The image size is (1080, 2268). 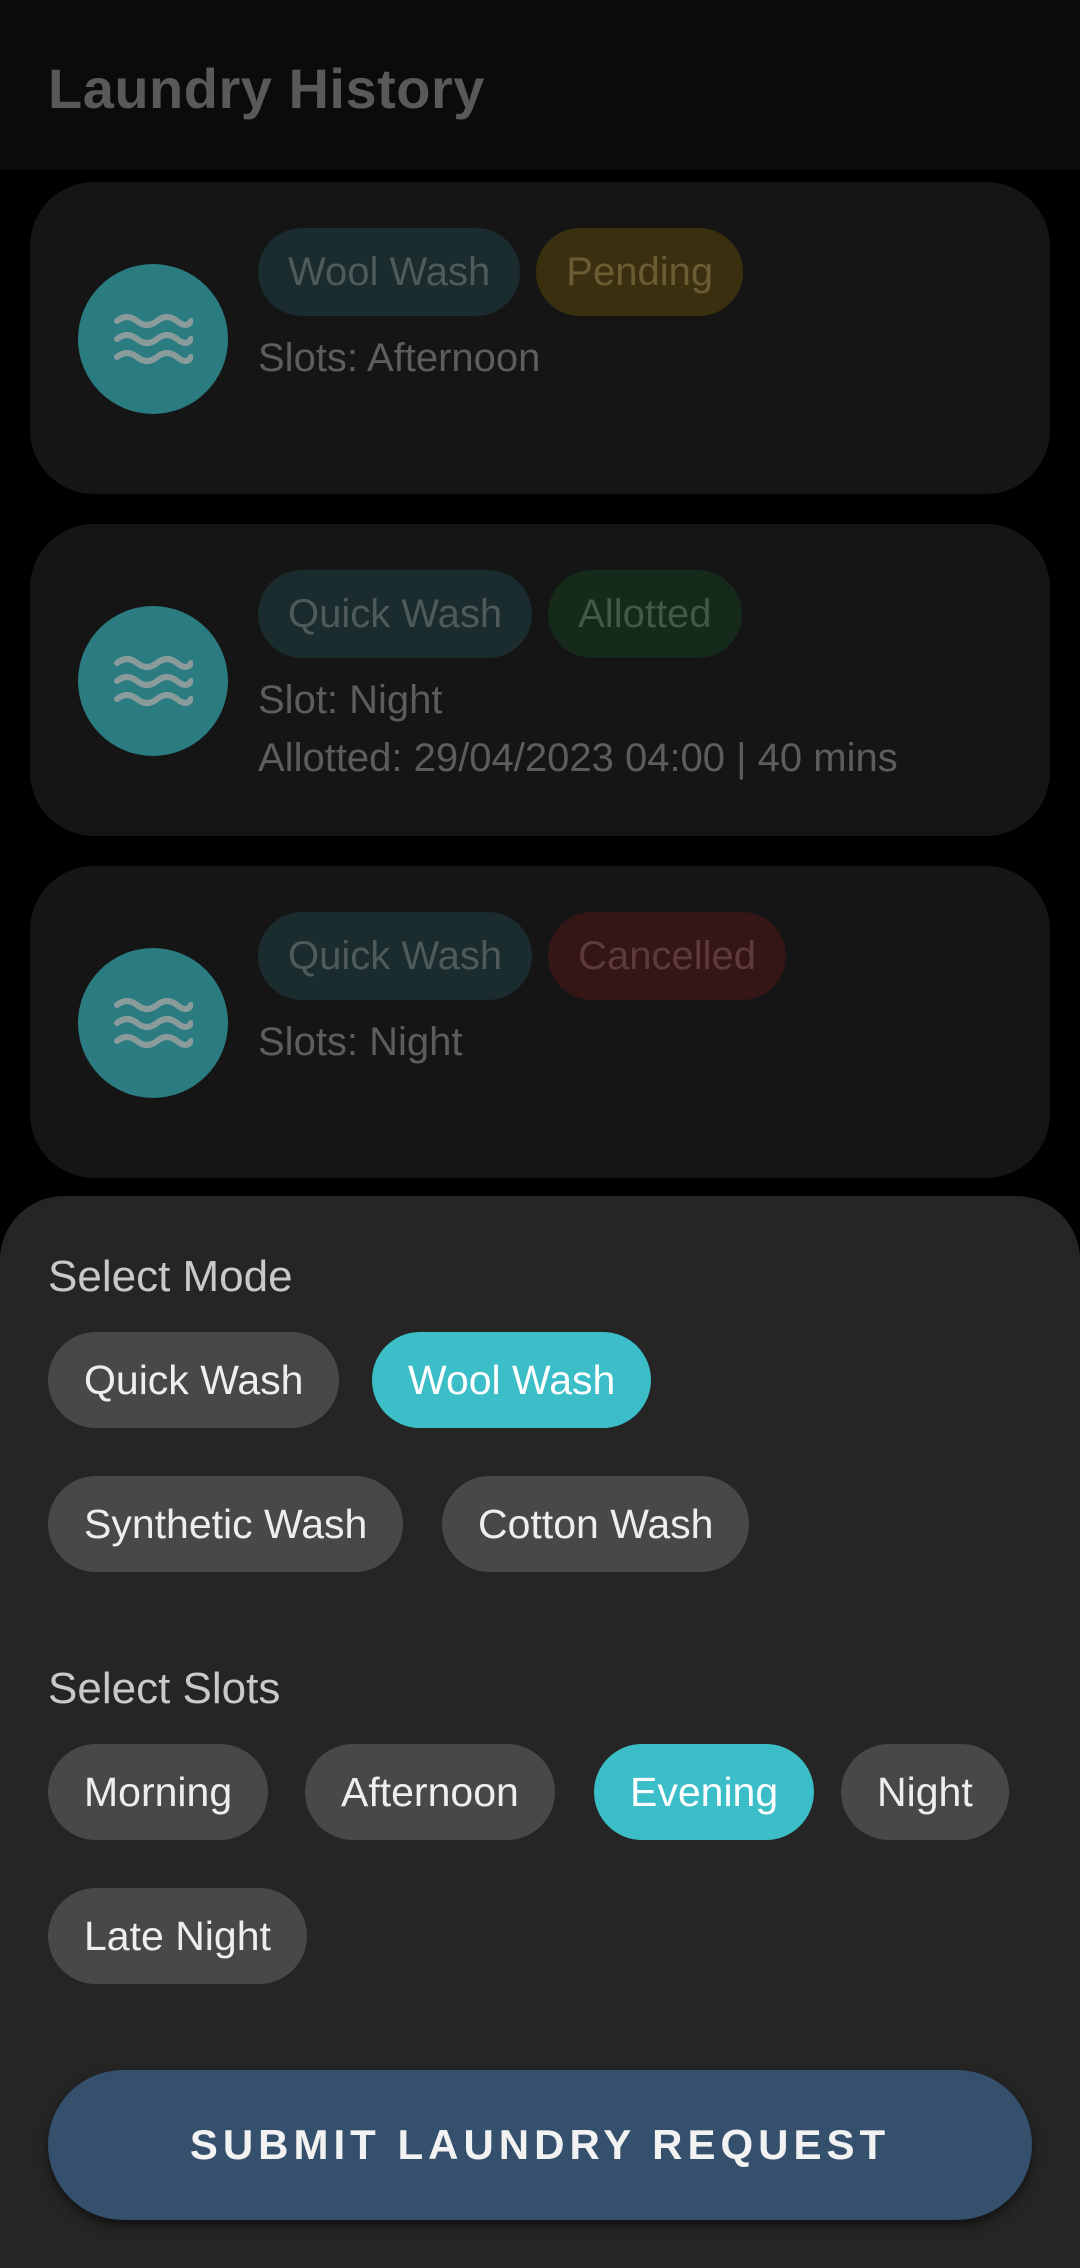 I want to click on slots-text: Slots: Afternoon, so click(x=399, y=358).